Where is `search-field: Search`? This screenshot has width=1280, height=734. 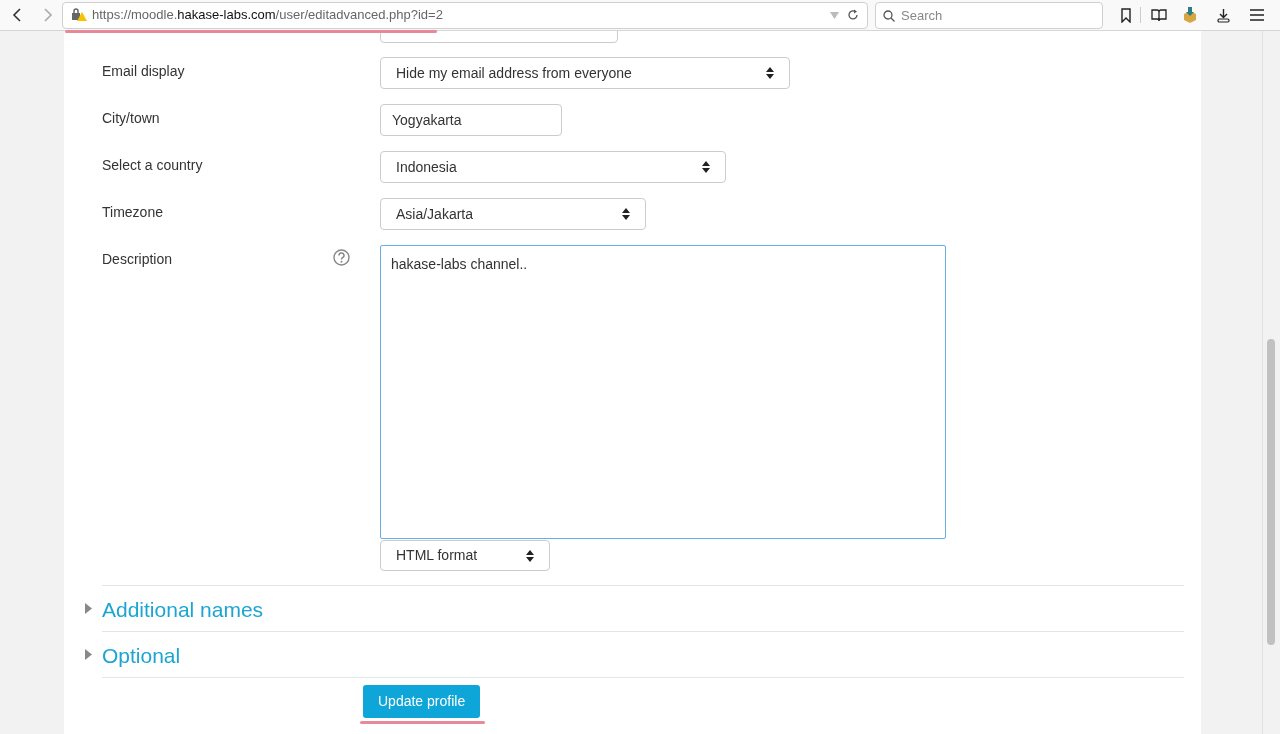
search-field: Search is located at coordinates (989, 15).